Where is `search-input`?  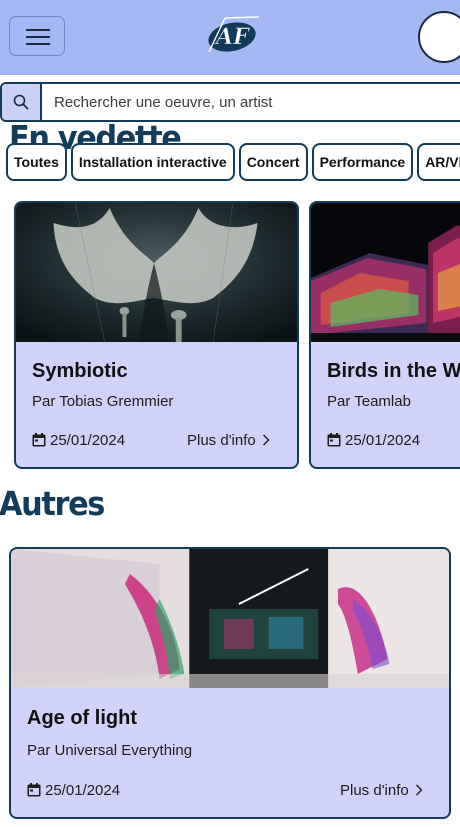
search-input is located at coordinates (254, 102).